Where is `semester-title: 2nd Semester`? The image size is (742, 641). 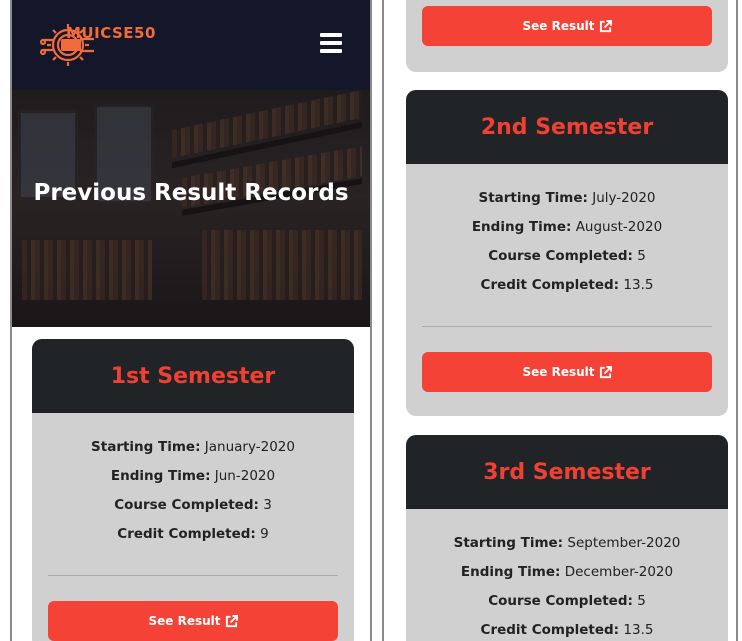 semester-title: 2nd Semester is located at coordinates (567, 127).